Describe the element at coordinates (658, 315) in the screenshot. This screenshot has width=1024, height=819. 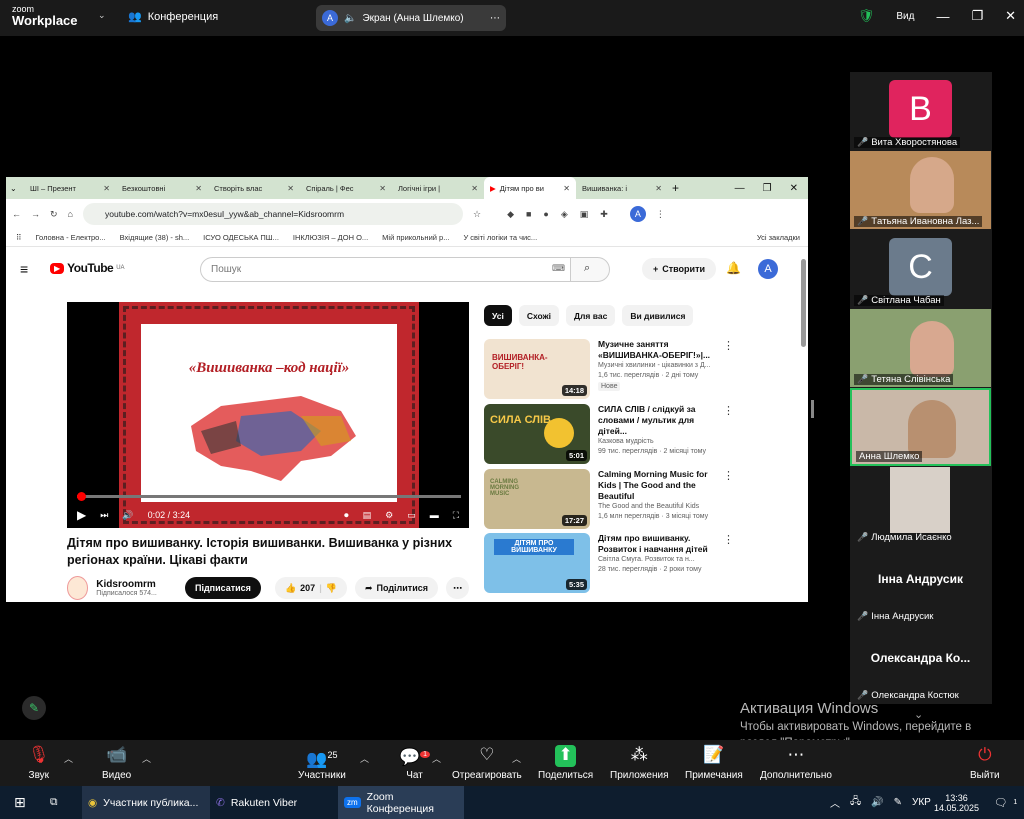
I see `chip-watched: Ви дивилися` at that location.